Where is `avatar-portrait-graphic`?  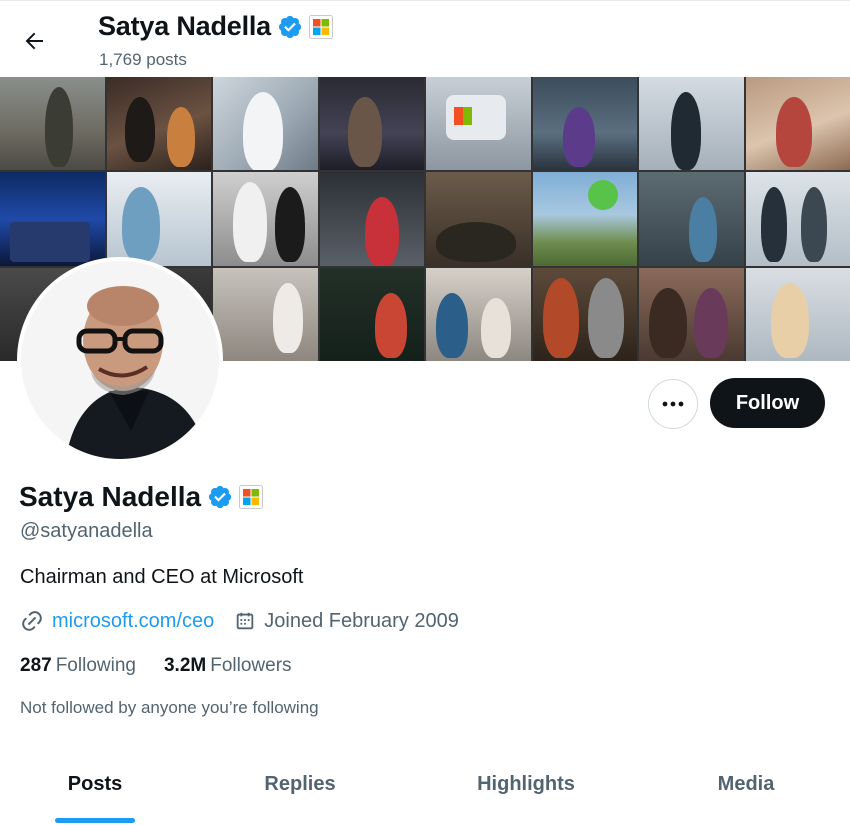 avatar-portrait-graphic is located at coordinates (120, 360).